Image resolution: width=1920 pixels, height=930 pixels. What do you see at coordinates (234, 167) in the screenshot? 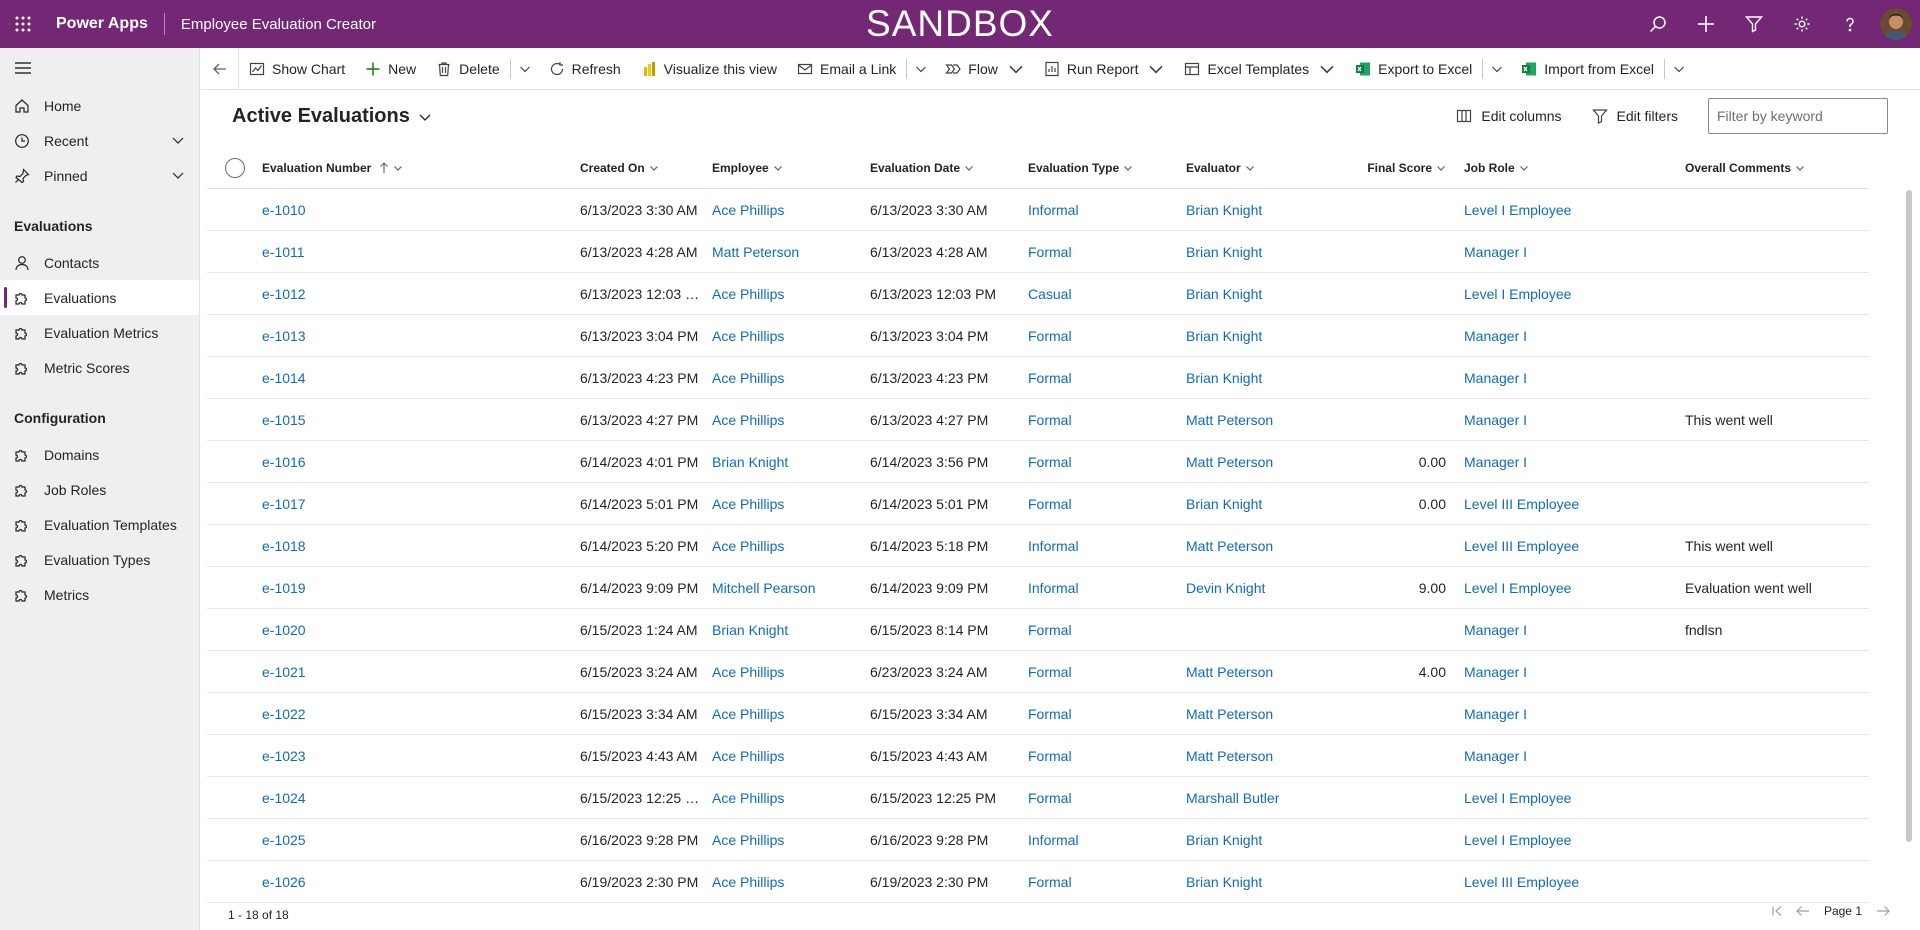
I see `select-all-radio` at bounding box center [234, 167].